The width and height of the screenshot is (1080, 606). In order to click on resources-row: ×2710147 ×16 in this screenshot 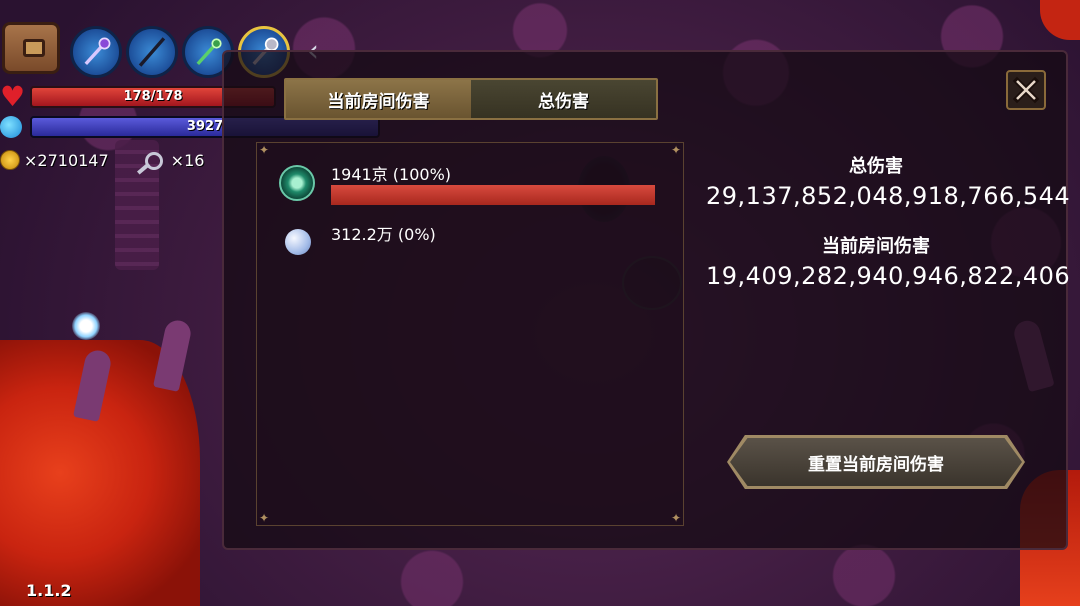, I will do `click(102, 160)`.